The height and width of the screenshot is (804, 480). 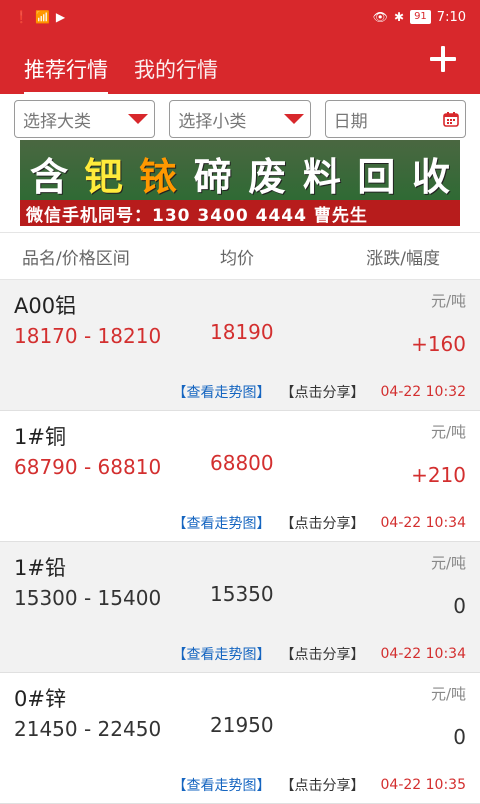 What do you see at coordinates (104, 177) in the screenshot?
I see `banner-char: 钯` at bounding box center [104, 177].